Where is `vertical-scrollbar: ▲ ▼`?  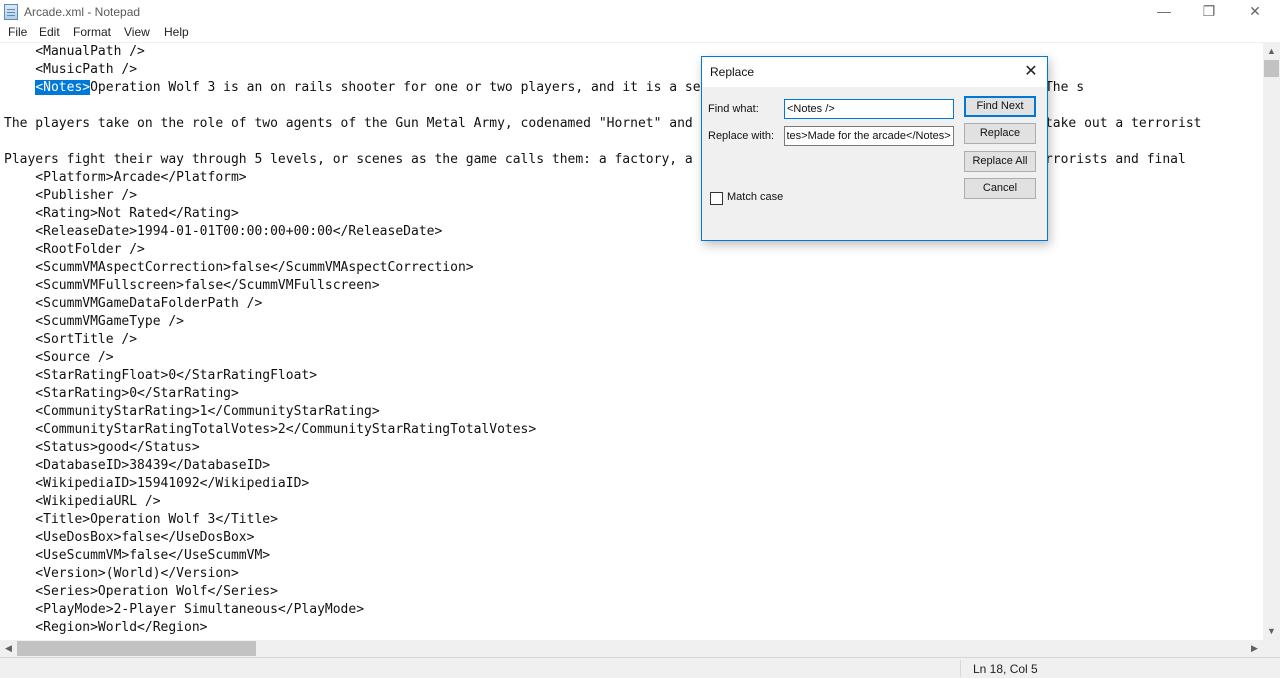 vertical-scrollbar: ▲ ▼ is located at coordinates (1271, 341).